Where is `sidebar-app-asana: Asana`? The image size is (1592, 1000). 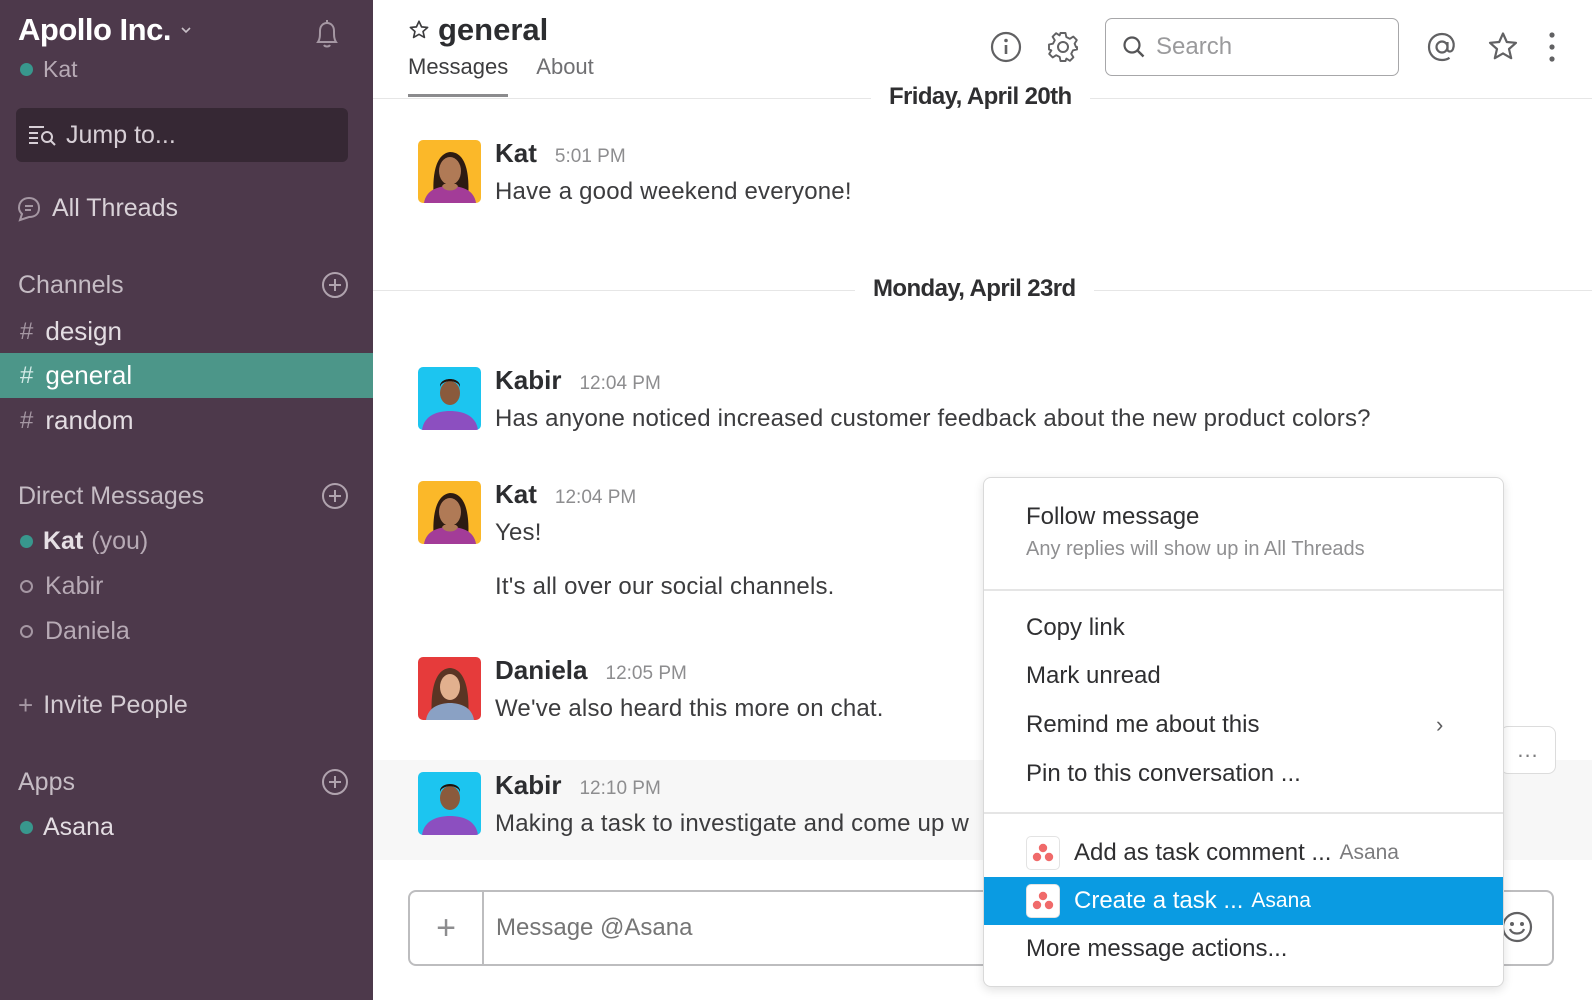
sidebar-app-asana: Asana is located at coordinates (67, 827).